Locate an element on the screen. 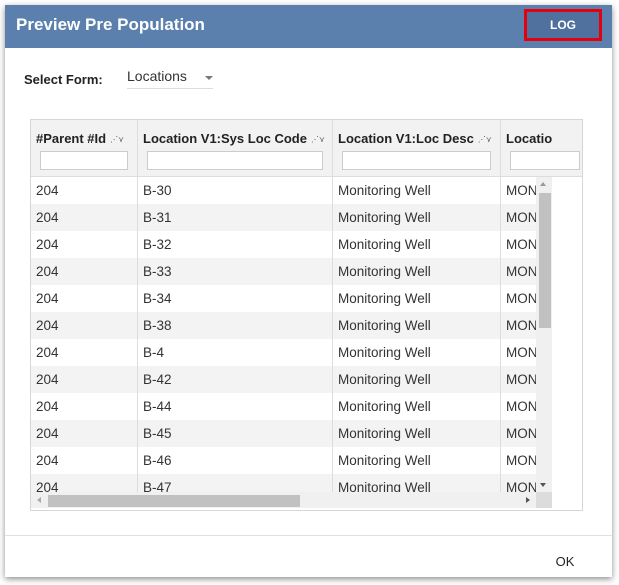  table-row: 204 B-47 Monitoring Well MON is located at coordinates (283, 483).